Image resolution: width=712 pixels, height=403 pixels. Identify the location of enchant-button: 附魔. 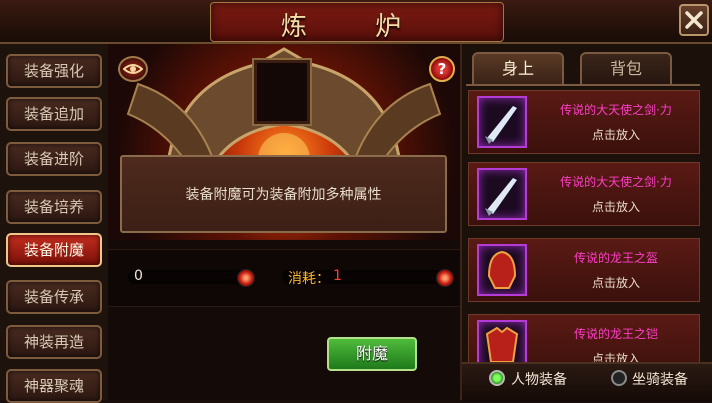
(372, 354).